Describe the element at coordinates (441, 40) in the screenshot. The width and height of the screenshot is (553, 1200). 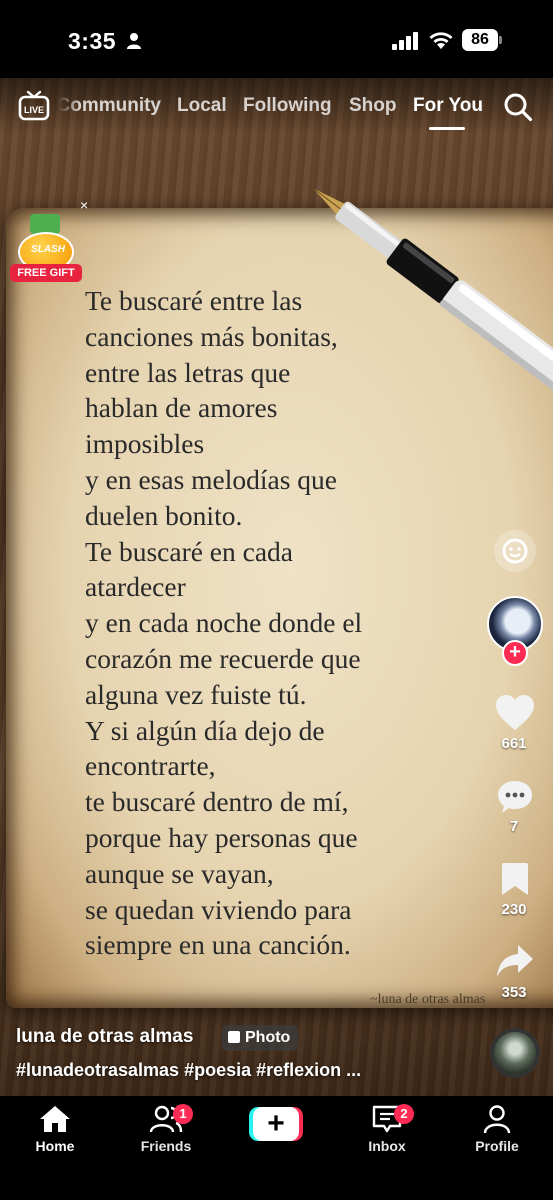
I see `wifi-icon` at that location.